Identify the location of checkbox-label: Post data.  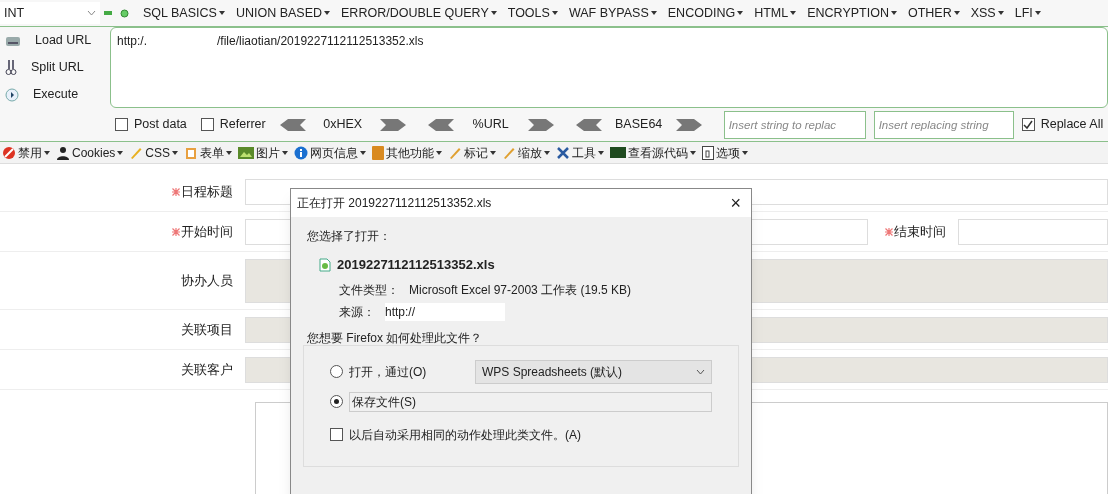
(160, 125).